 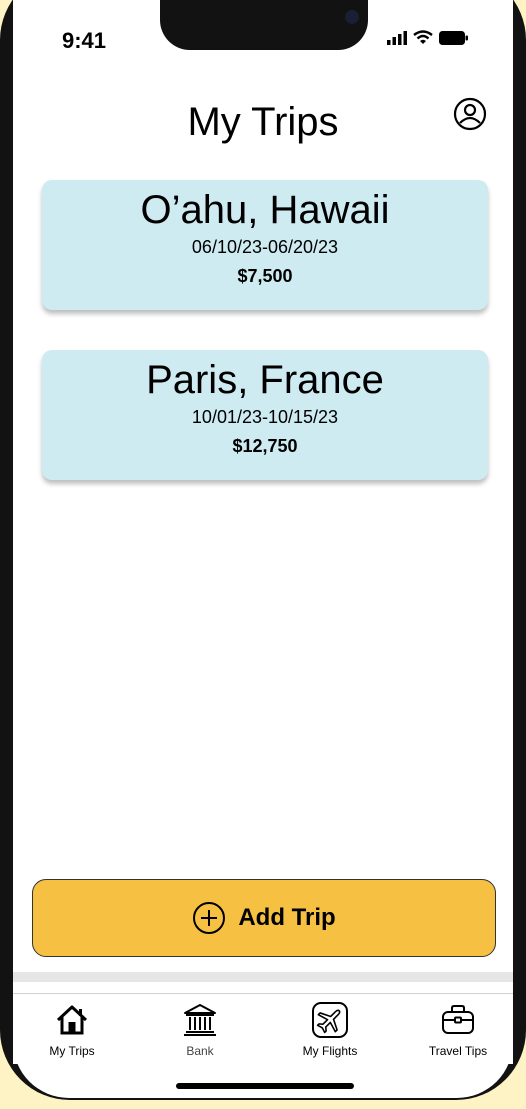 What do you see at coordinates (265, 446) in the screenshot?
I see `trip-cost: $12,750` at bounding box center [265, 446].